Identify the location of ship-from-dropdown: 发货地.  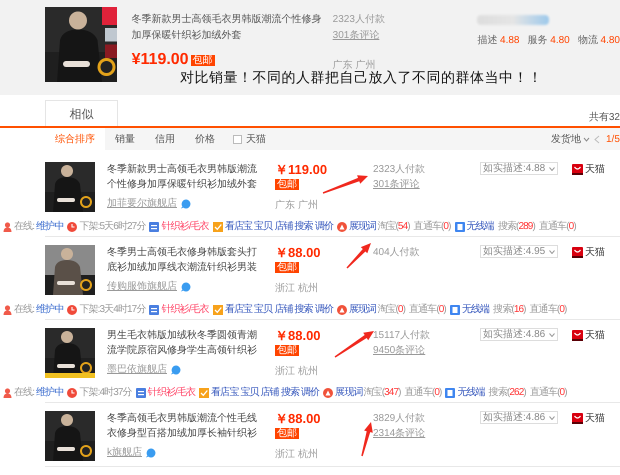
(570, 139).